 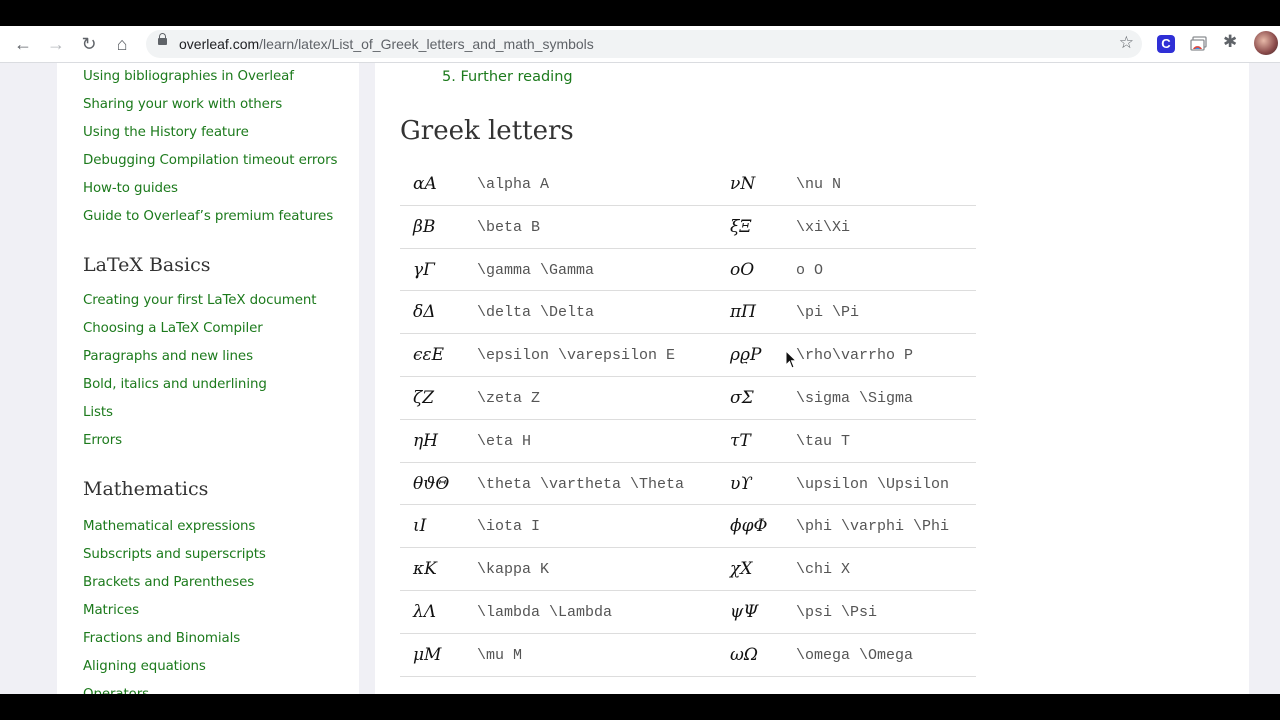 What do you see at coordinates (640, 707) in the screenshot?
I see `screen-bottom-border` at bounding box center [640, 707].